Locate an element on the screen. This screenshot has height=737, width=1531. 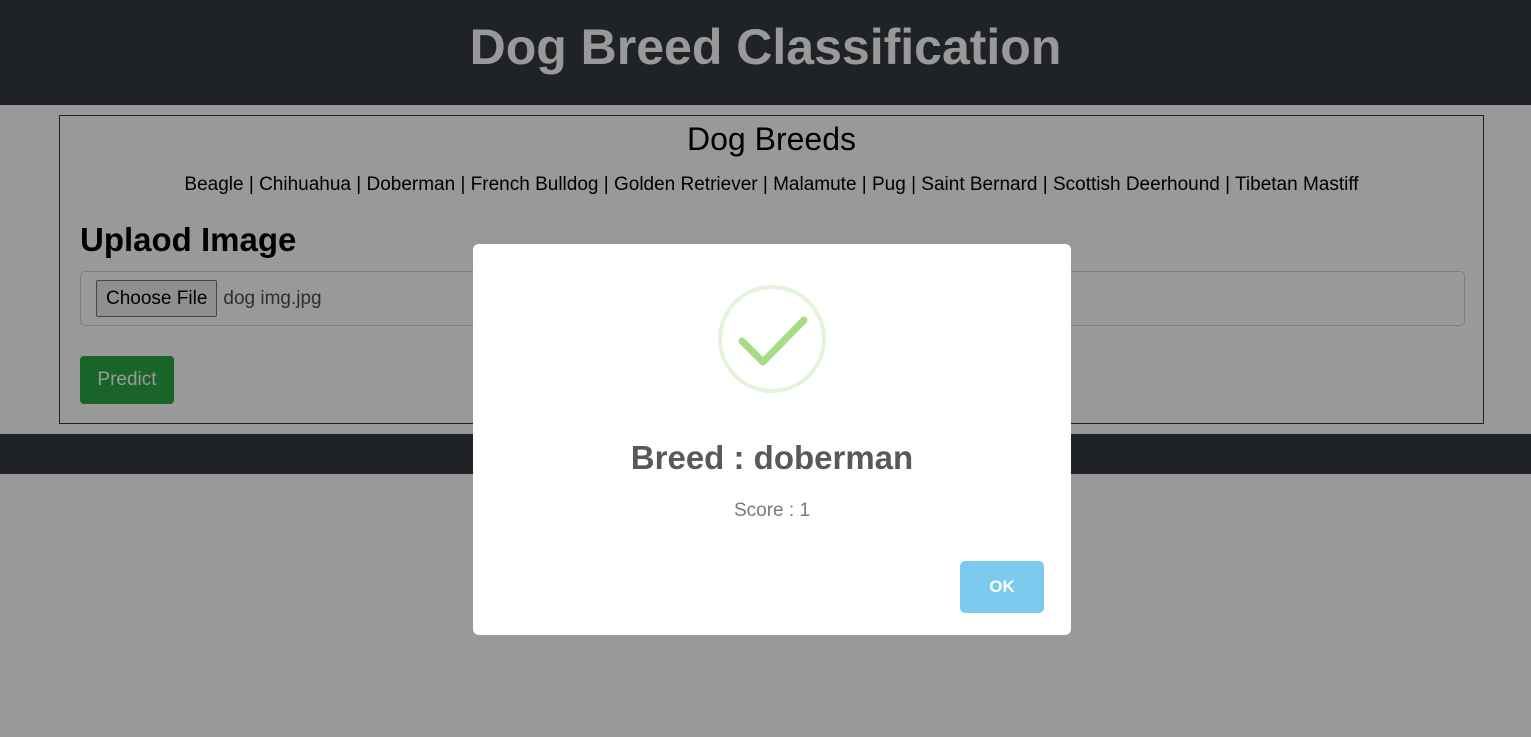
ok-button: OK is located at coordinates (1002, 587).